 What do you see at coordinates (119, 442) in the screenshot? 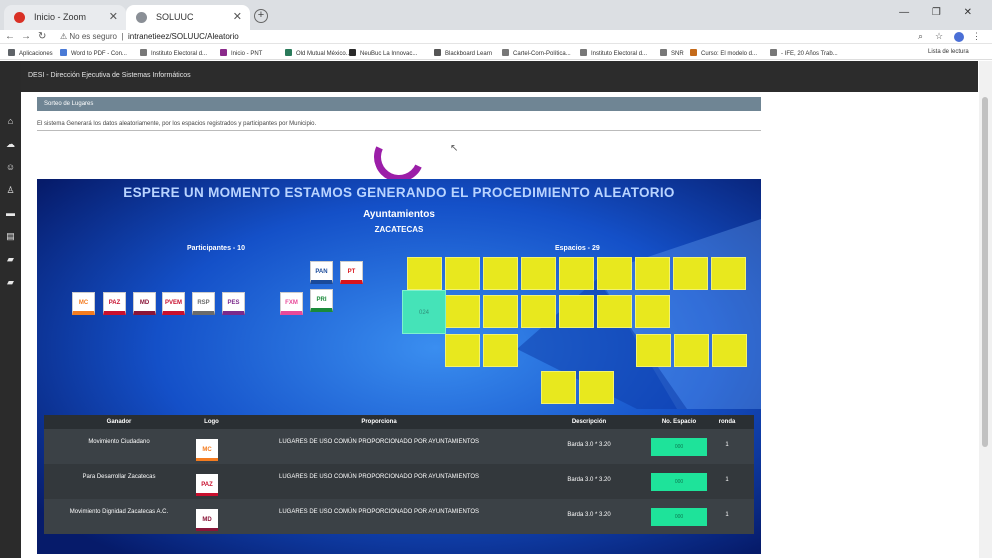
I see `winner-cell: Movimiento Ciudadano` at bounding box center [119, 442].